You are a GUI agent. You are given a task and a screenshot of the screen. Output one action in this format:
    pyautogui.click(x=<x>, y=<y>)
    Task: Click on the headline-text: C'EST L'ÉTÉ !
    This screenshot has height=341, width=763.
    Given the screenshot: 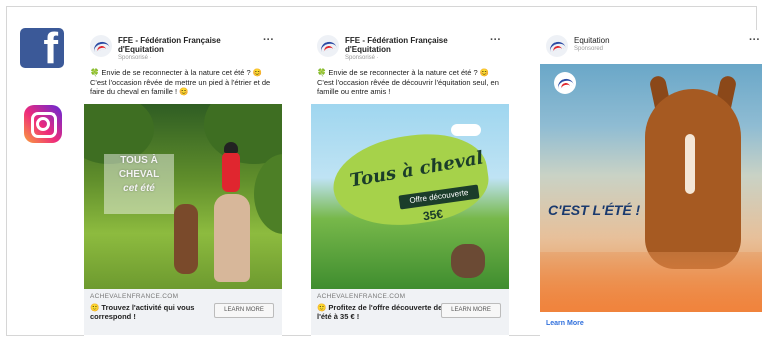 What is the action you would take?
    pyautogui.click(x=594, y=210)
    